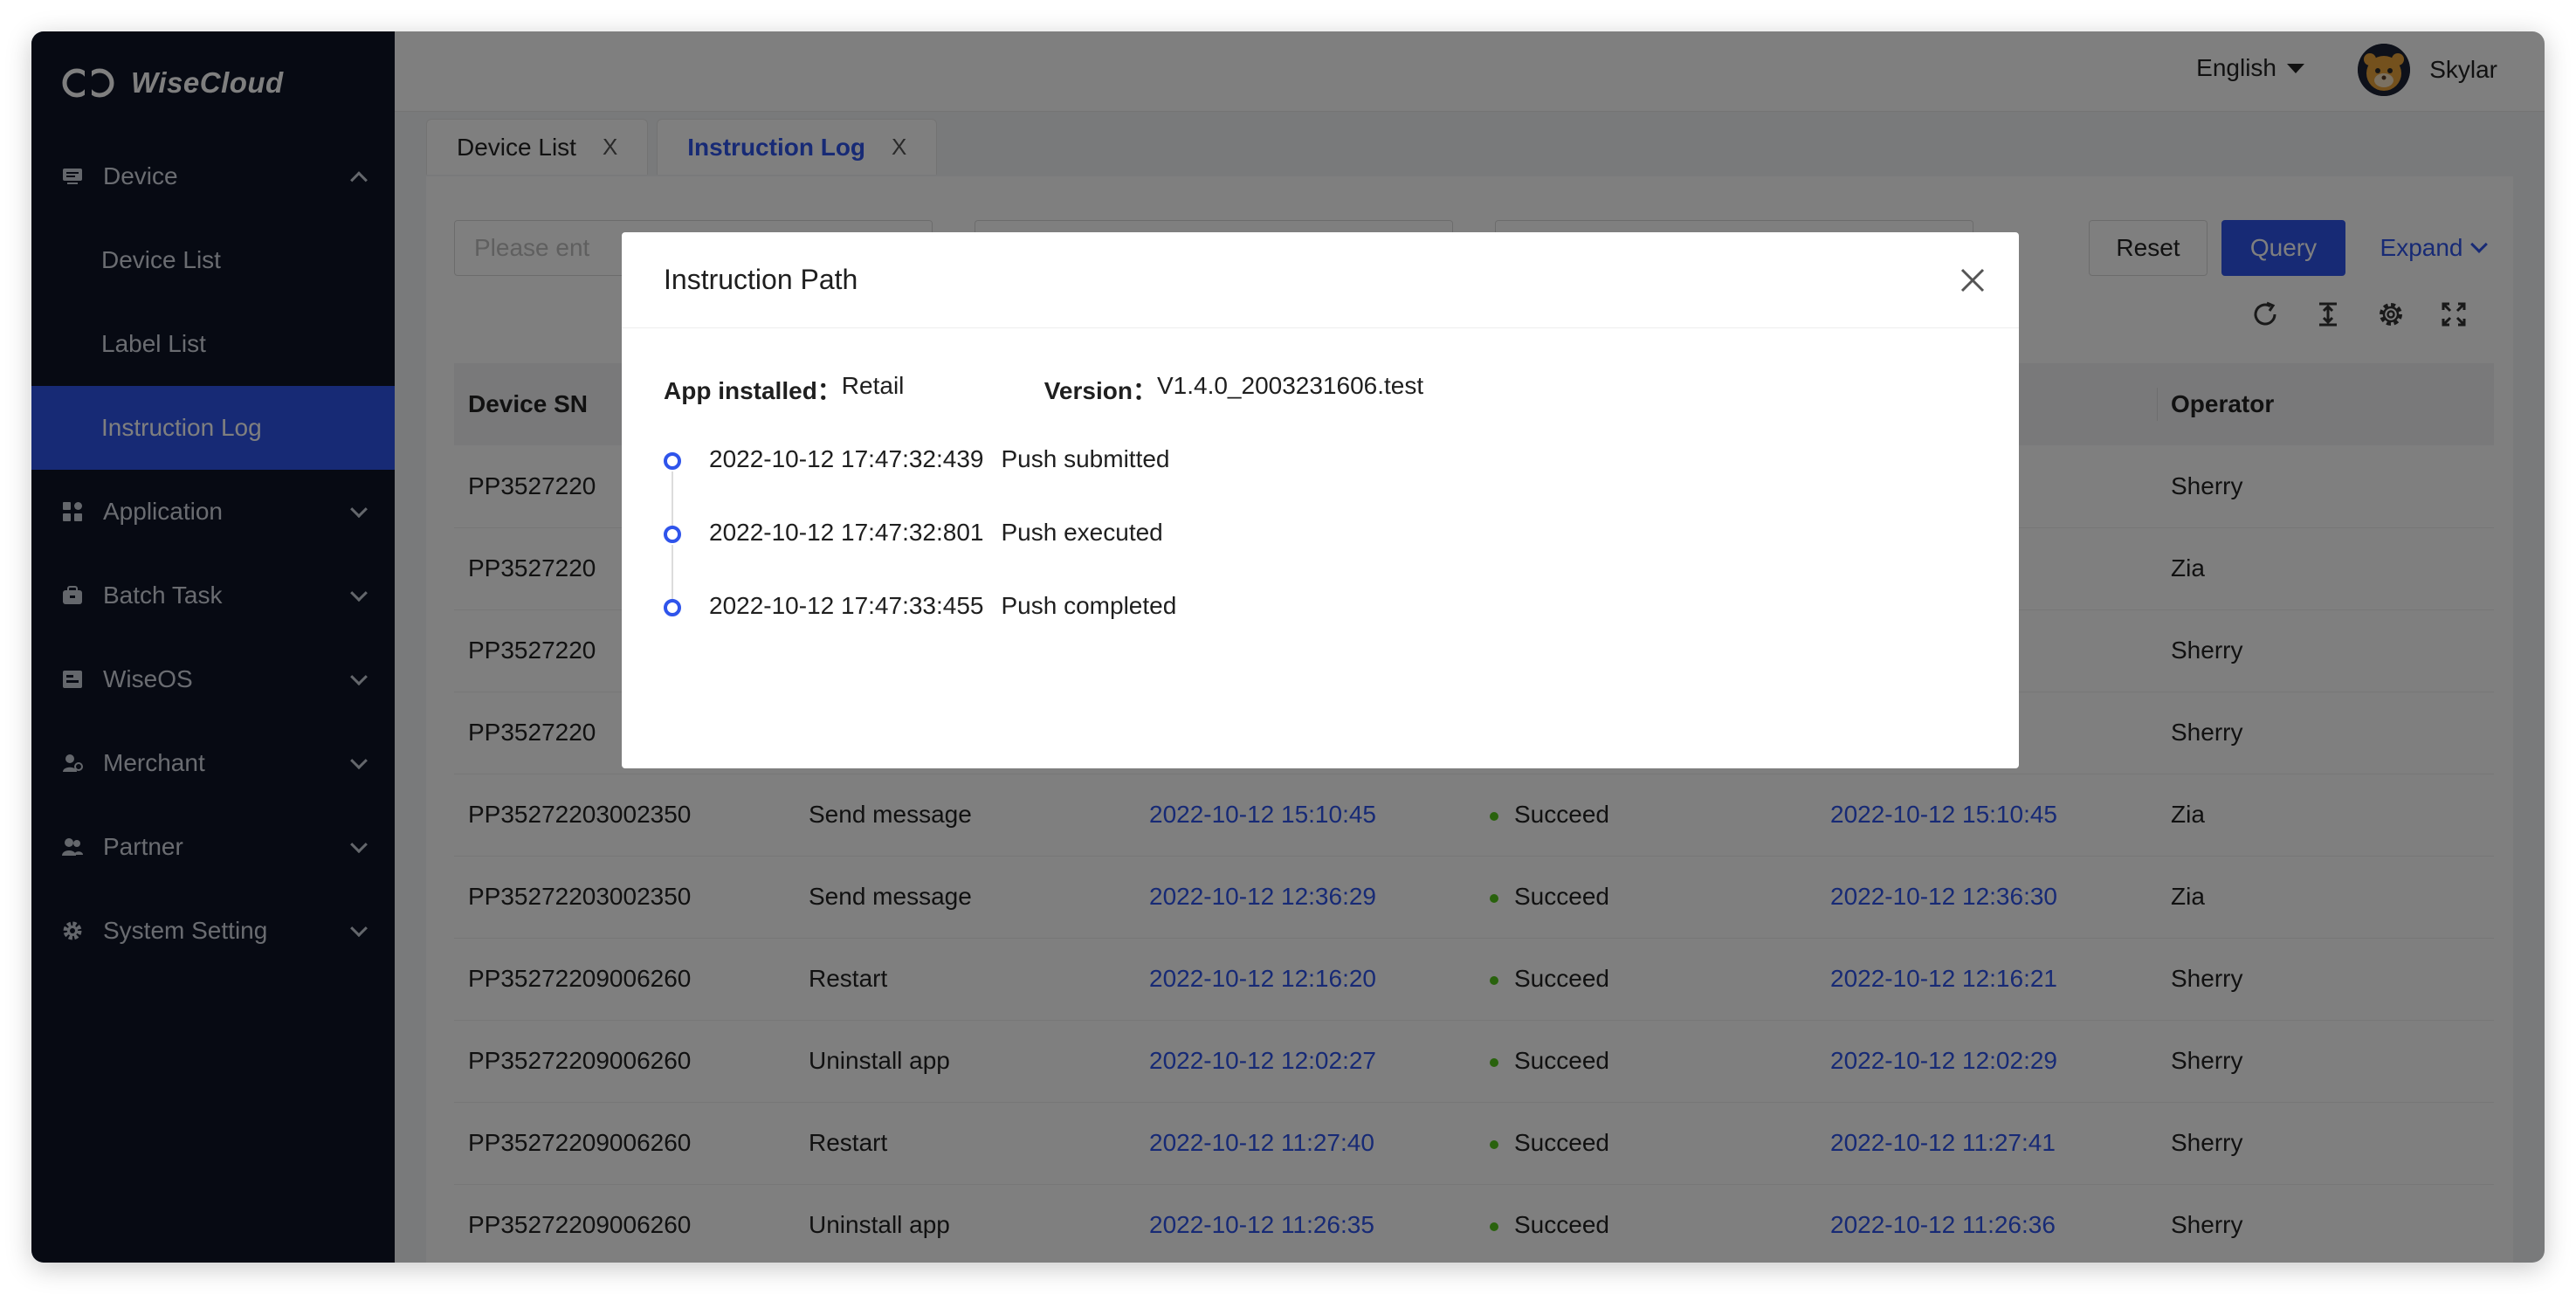  Describe the element at coordinates (1290, 385) in the screenshot. I see `version-value: V1.4.0_2003231606.test` at that location.